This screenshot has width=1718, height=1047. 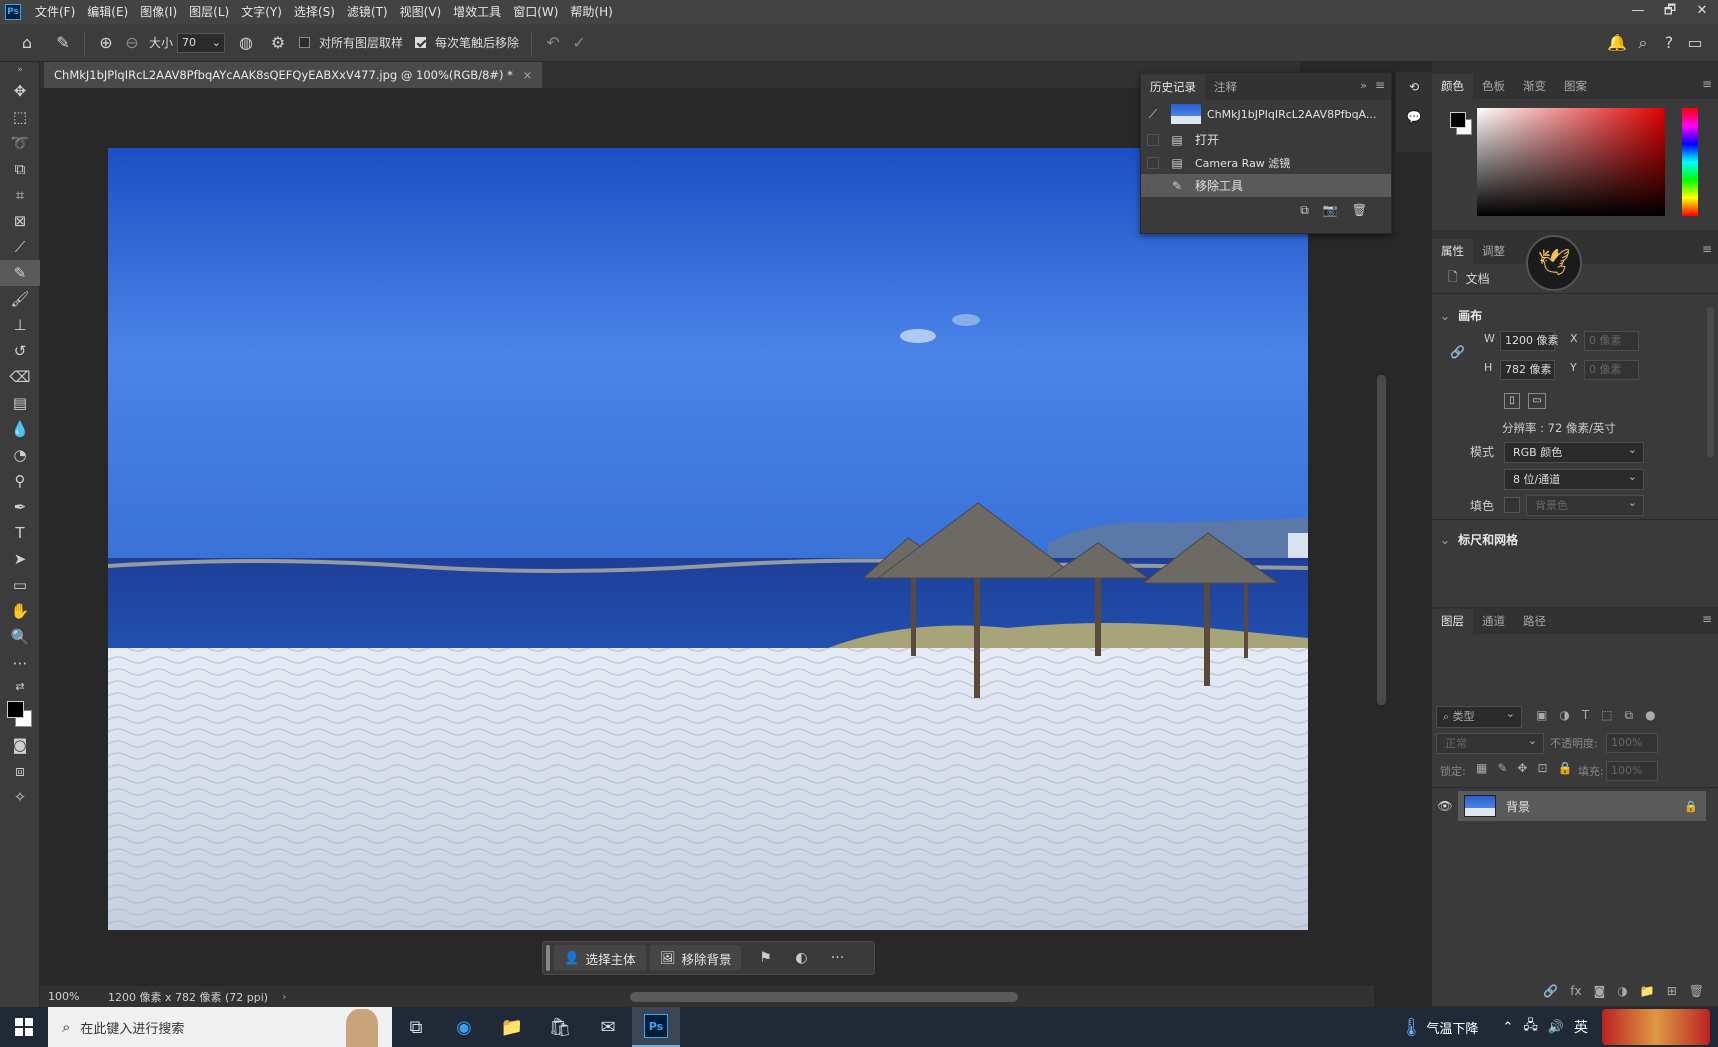 What do you see at coordinates (801, 958) in the screenshot?
I see `contrast-icon: ◐` at bounding box center [801, 958].